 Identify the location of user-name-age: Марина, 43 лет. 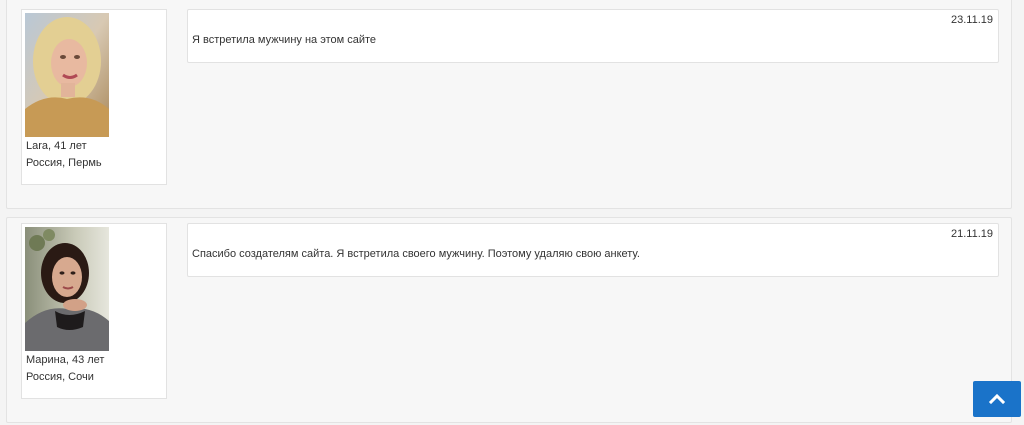
(65, 360).